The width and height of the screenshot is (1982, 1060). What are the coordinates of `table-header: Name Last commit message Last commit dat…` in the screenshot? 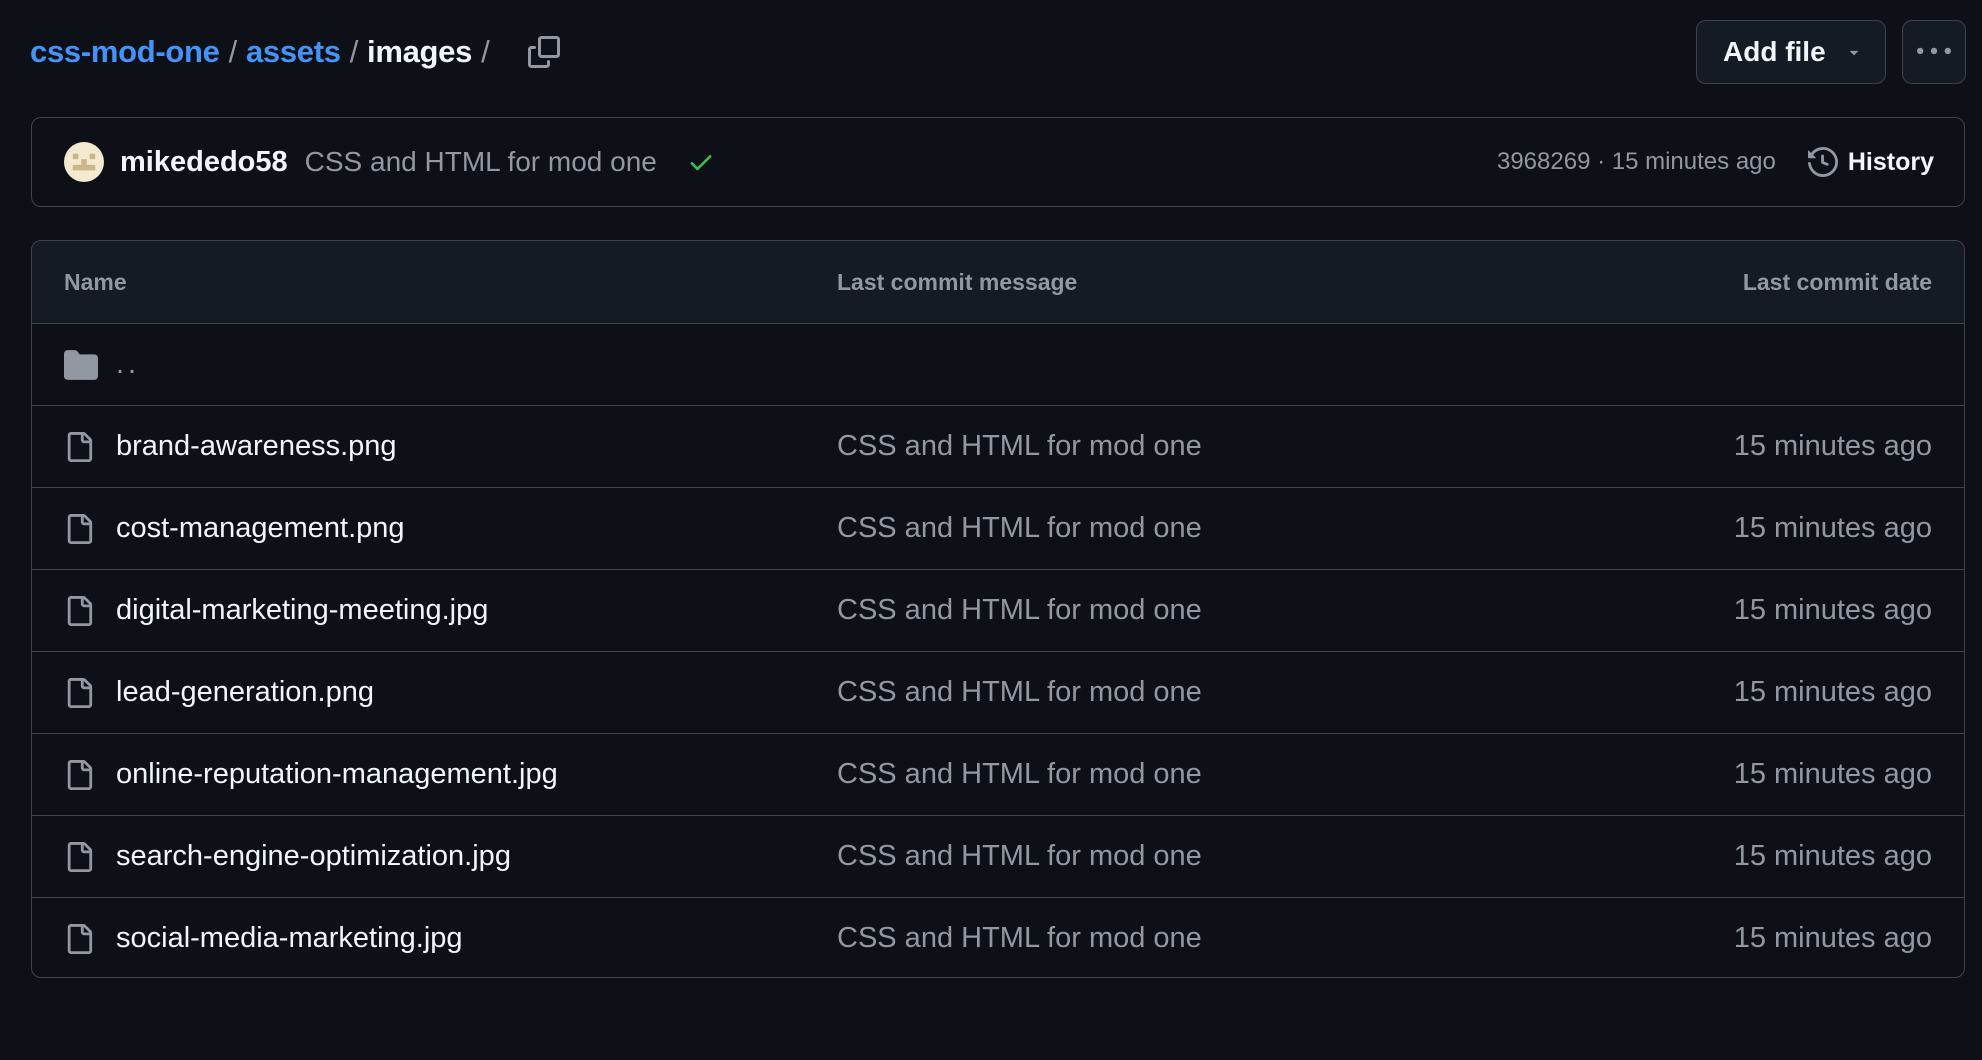 It's located at (998, 282).